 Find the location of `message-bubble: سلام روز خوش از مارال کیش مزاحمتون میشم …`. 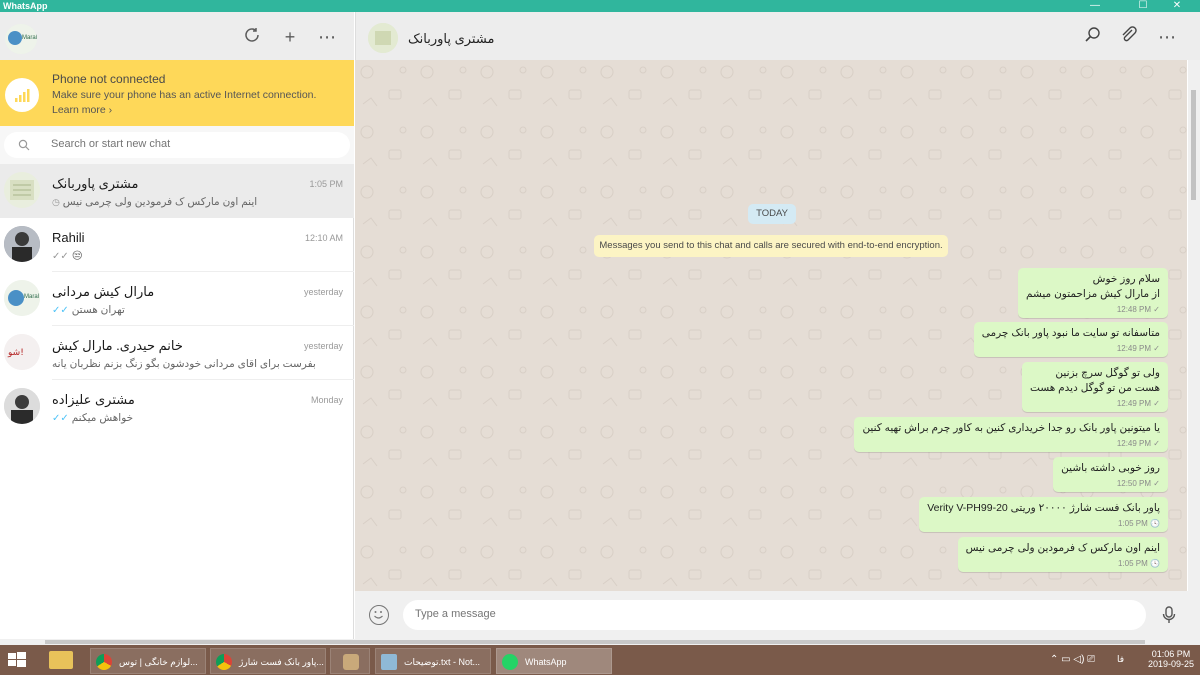

message-bubble: سلام روز خوش از مارال کیش مزاحمتون میشم … is located at coordinates (1093, 293).